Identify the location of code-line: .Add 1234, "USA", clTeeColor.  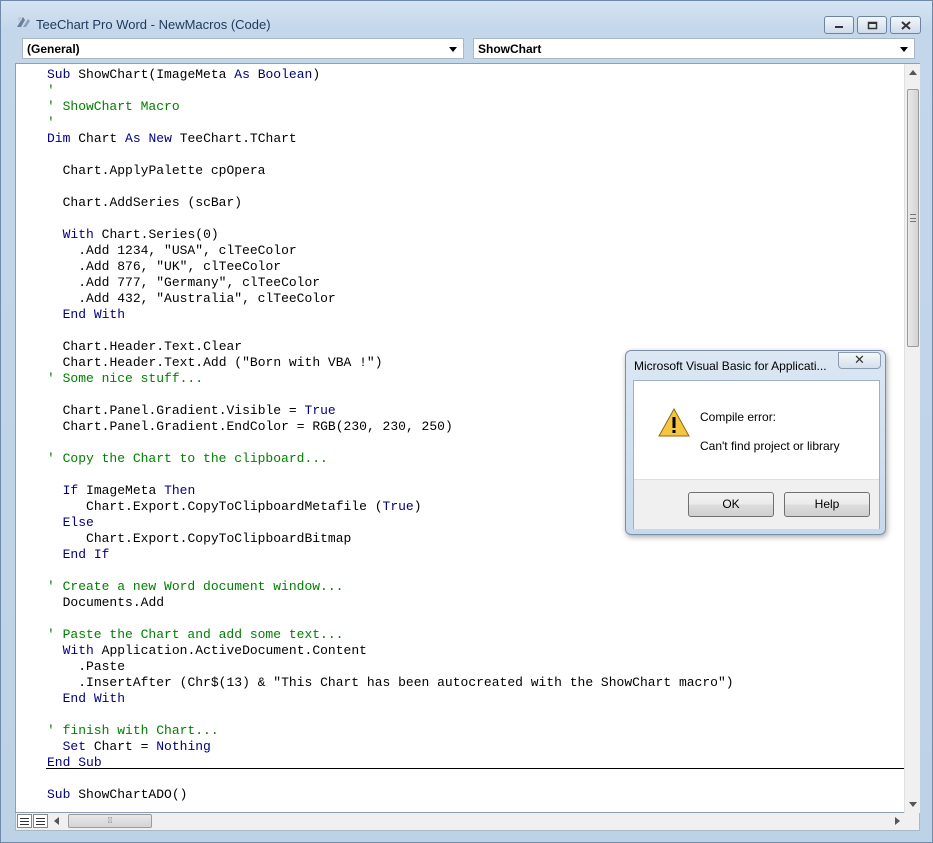
(390, 251).